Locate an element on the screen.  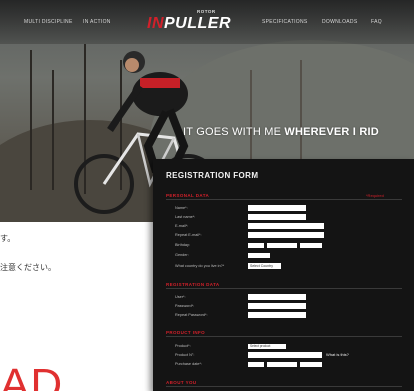
label-gender: Gender: is located at coordinates (182, 255).